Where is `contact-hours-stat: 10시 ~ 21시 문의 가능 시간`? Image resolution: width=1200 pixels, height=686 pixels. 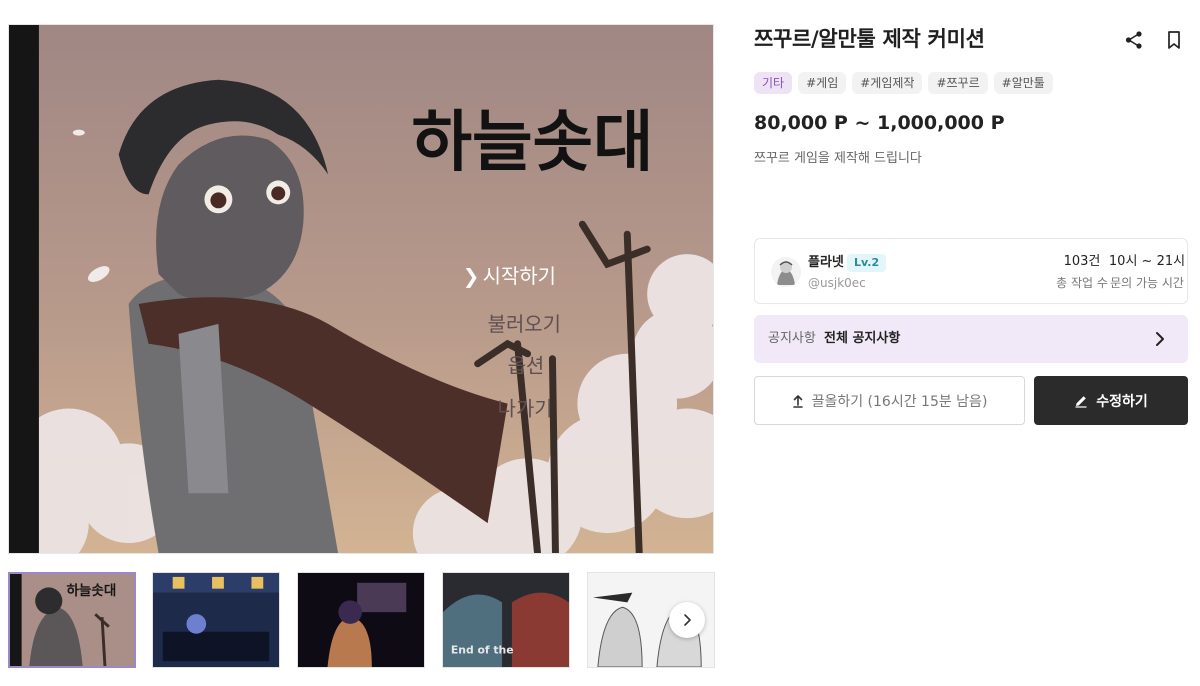 contact-hours-stat: 10시 ~ 21시 문의 가능 시간 is located at coordinates (1147, 272).